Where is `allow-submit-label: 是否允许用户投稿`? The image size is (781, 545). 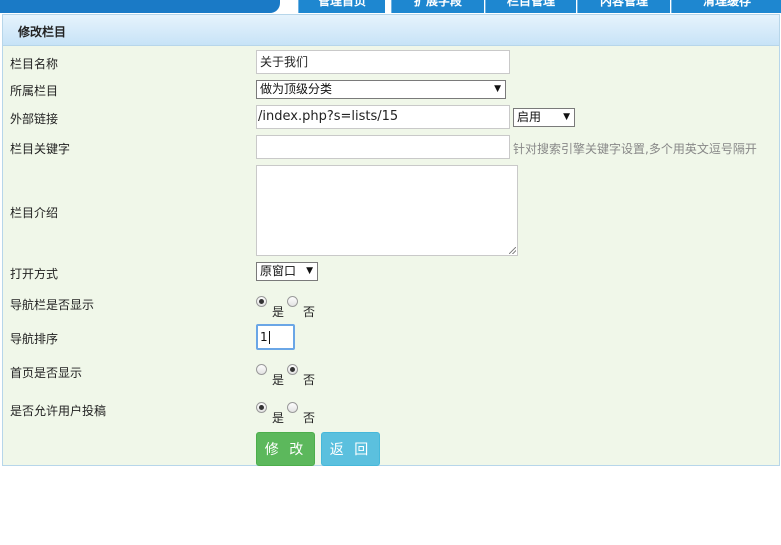
allow-submit-label: 是否允许用户投稿 is located at coordinates (58, 411).